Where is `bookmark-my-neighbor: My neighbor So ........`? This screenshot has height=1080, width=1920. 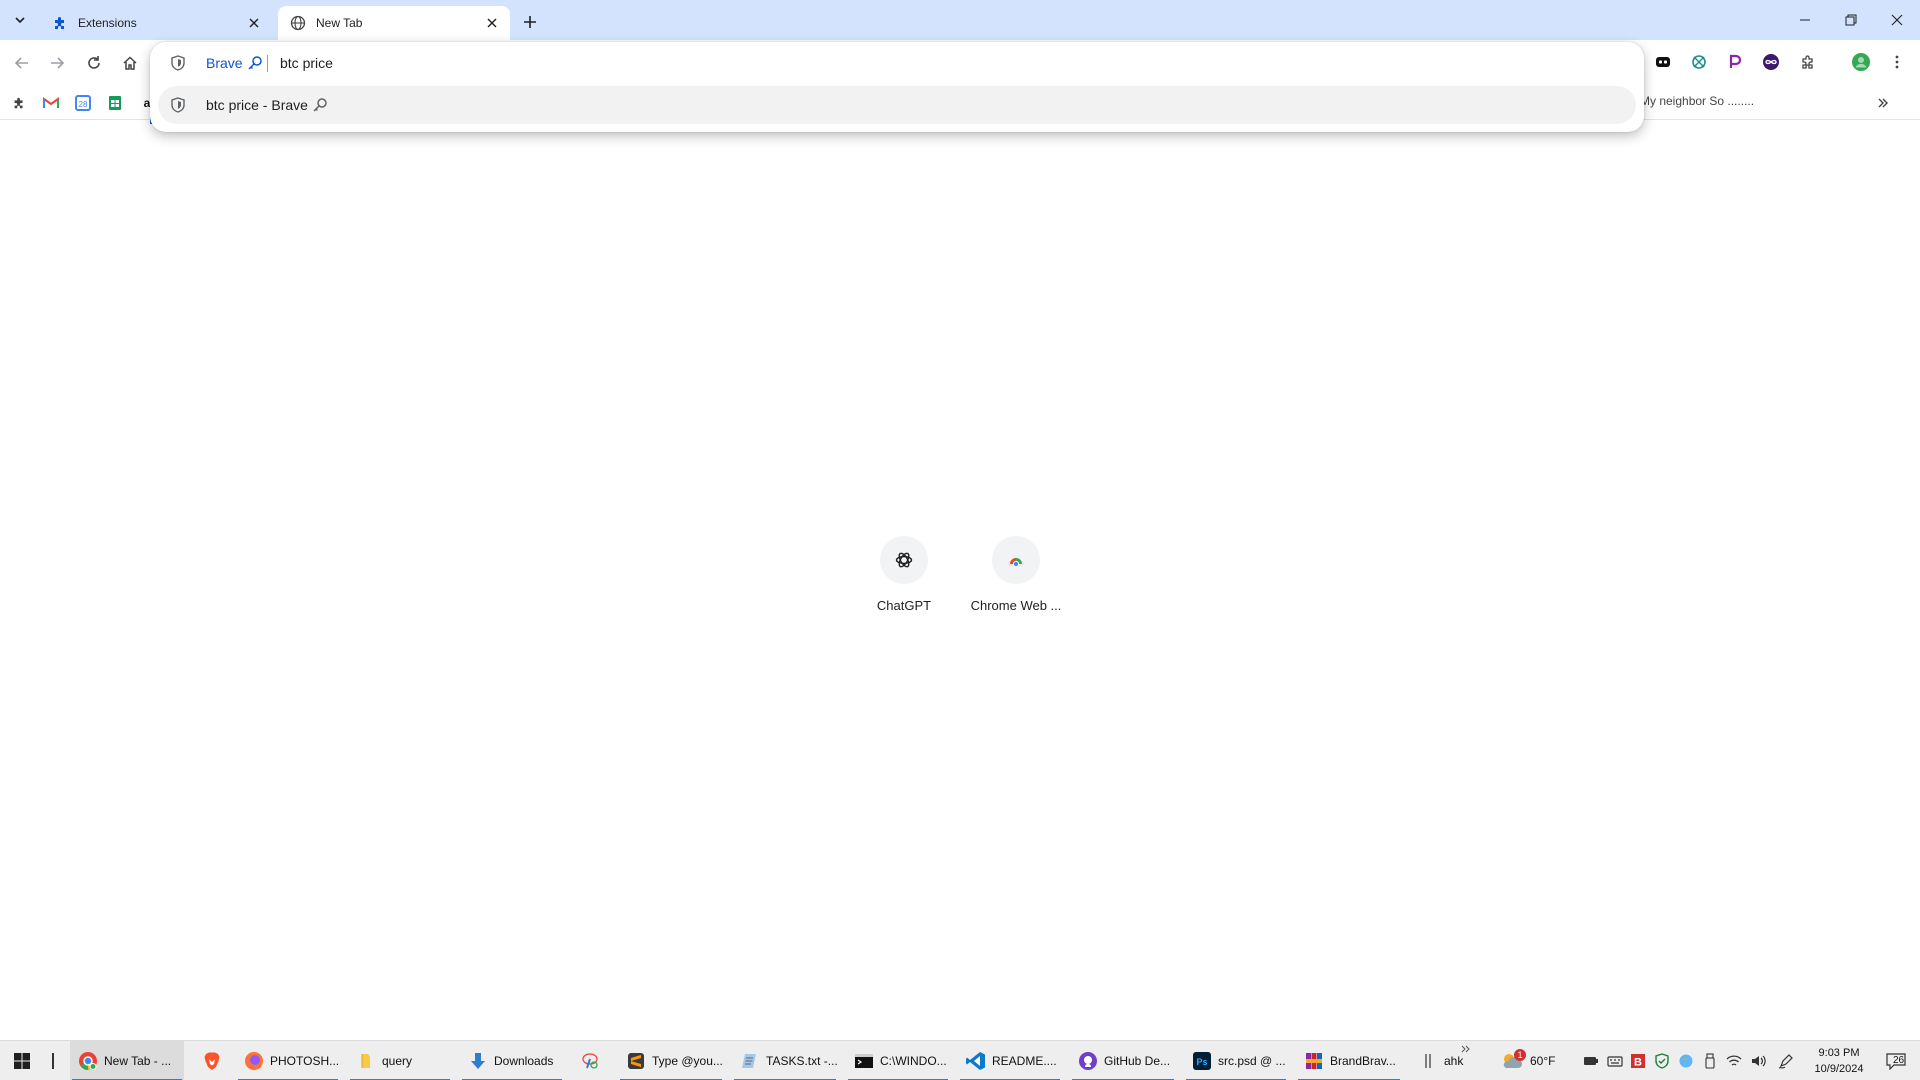
bookmark-my-neighbor: My neighbor So ........ is located at coordinates (1697, 101).